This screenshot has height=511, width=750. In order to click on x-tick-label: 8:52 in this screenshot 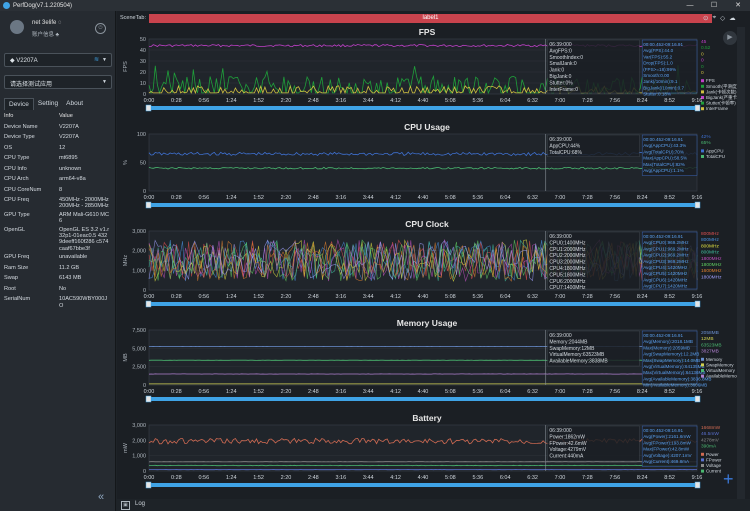, I will do `click(669, 297)`.